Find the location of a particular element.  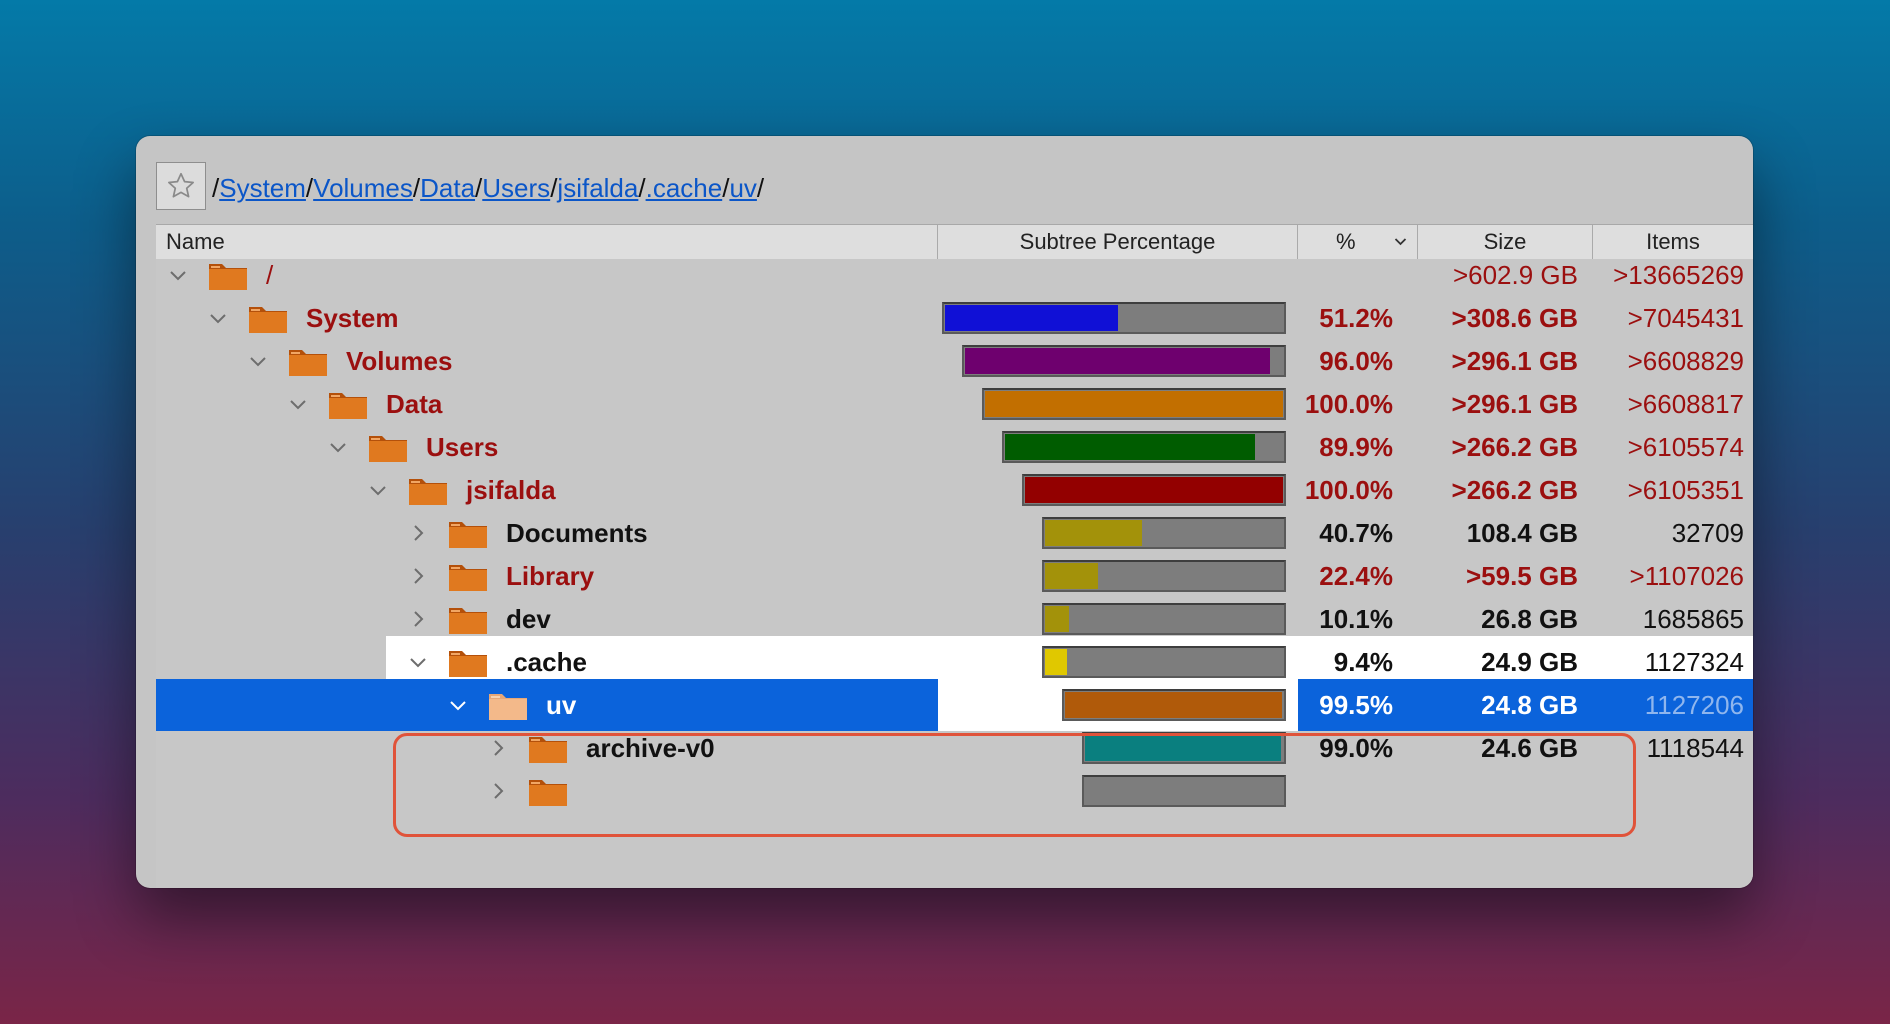

path-segment-volumes: Volumes is located at coordinates (363, 188).